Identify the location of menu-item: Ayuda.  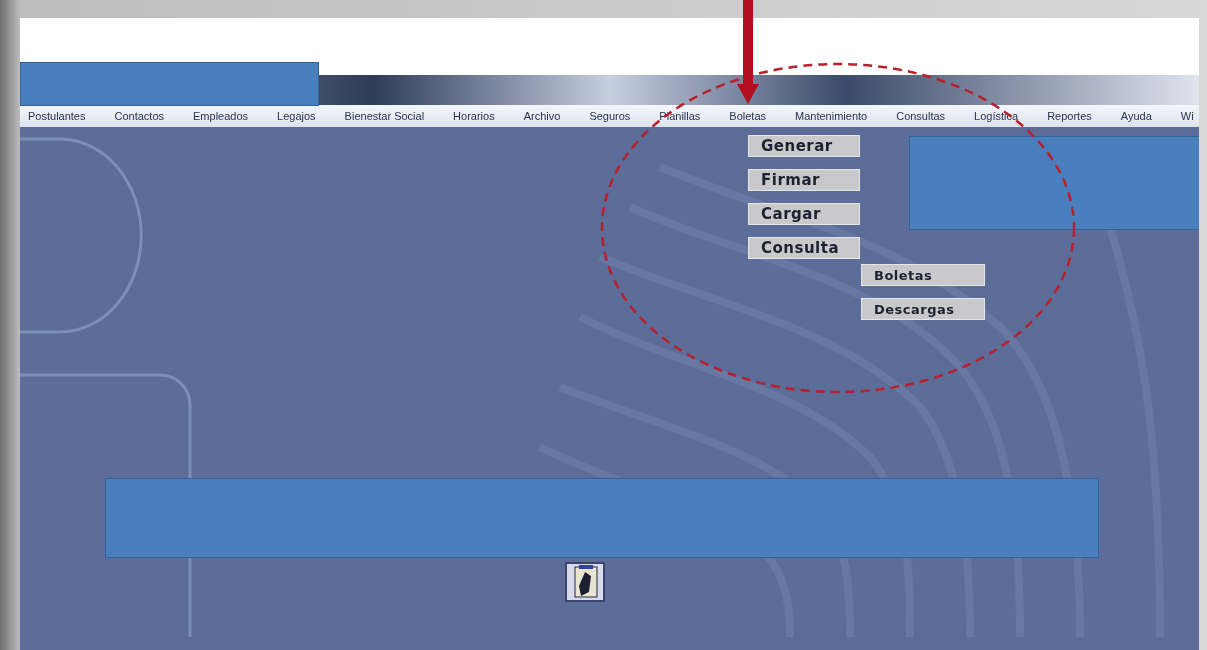
(1136, 116).